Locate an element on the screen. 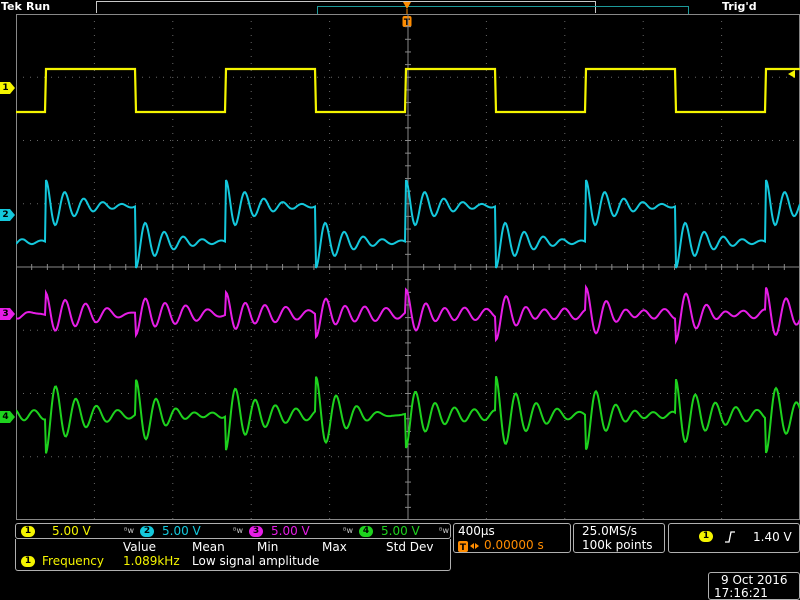 This screenshot has height=600, width=800. ch3-marker: 3 is located at coordinates (8, 314).